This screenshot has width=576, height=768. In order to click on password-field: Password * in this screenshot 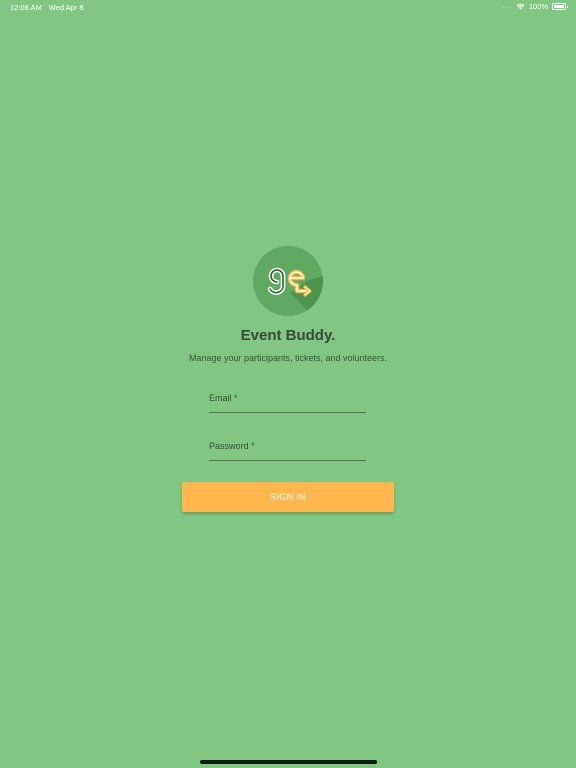, I will do `click(287, 450)`.